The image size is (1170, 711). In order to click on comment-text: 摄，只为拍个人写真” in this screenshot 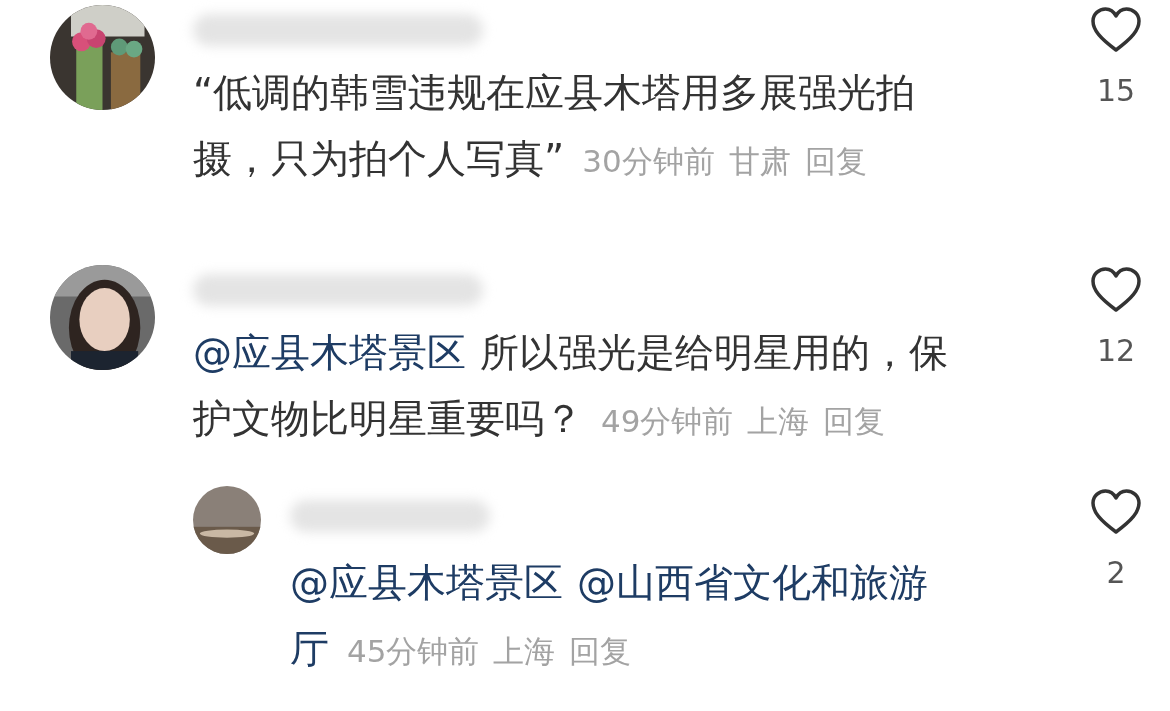, I will do `click(379, 159)`.